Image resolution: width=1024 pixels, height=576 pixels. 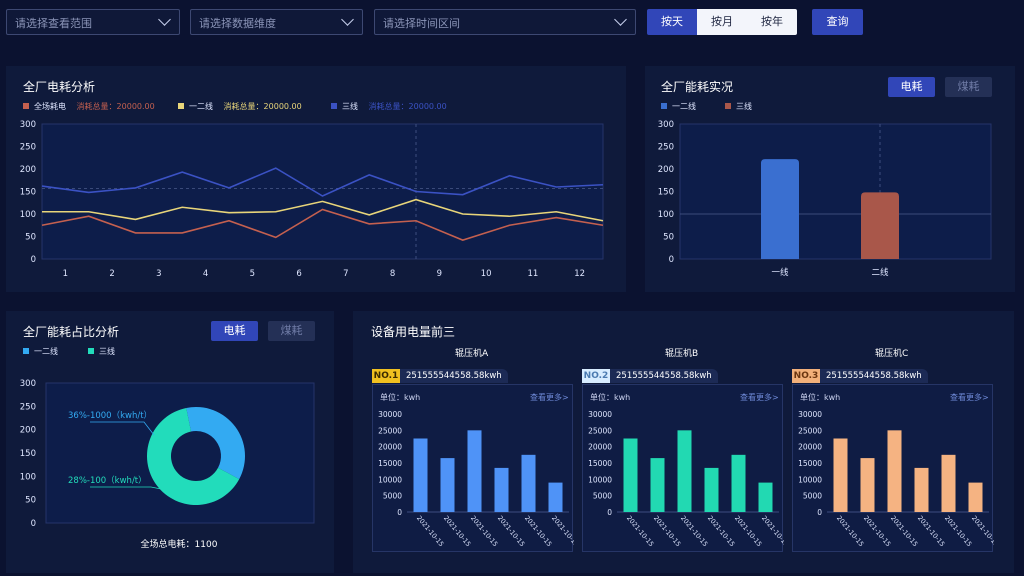 I want to click on by-year-button: 按年, so click(x=772, y=22).